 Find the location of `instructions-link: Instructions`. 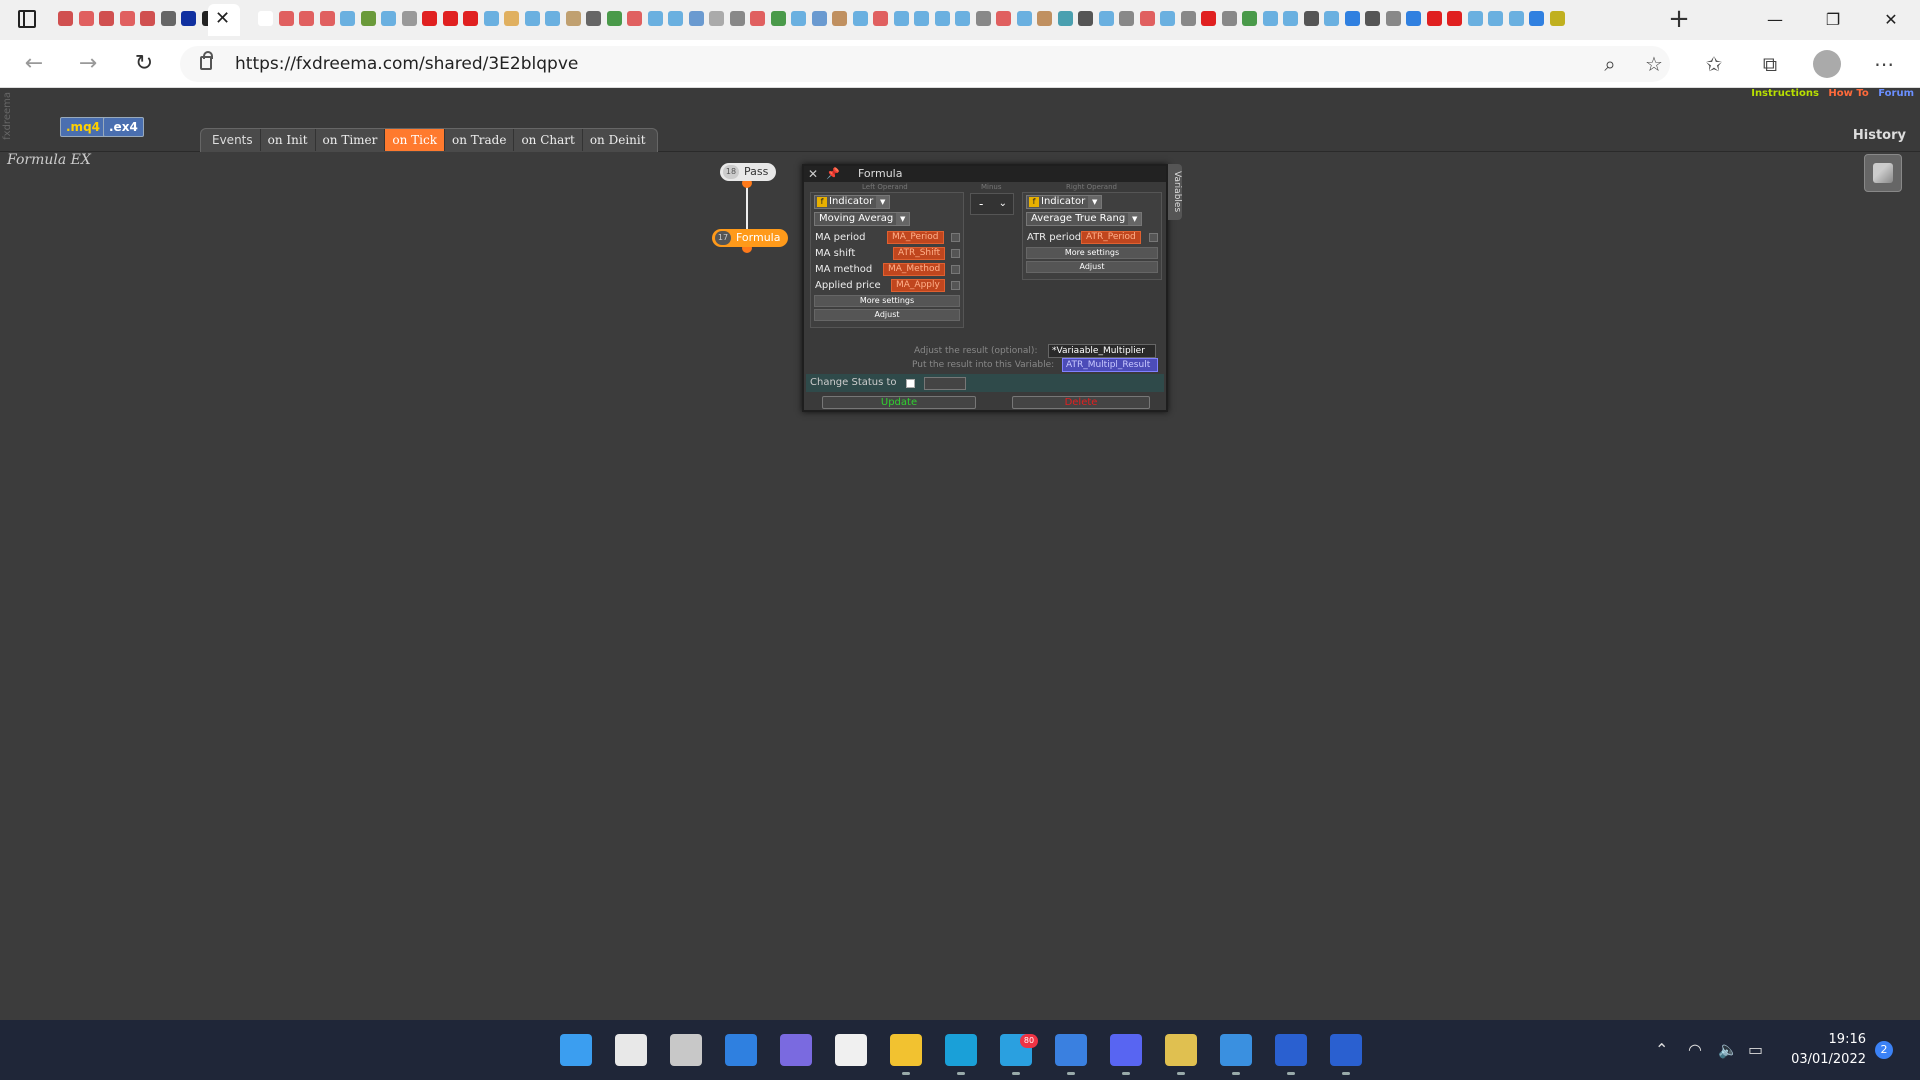

instructions-link: Instructions is located at coordinates (1785, 93).